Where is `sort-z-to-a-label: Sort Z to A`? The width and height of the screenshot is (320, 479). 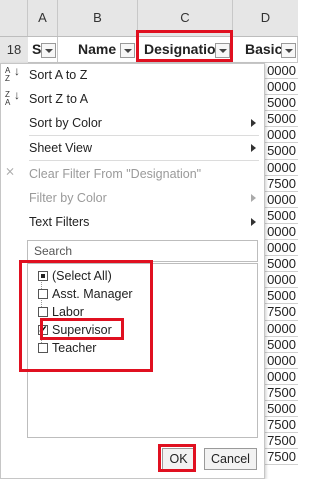 sort-z-to-a-label: Sort Z to A is located at coordinates (59, 99).